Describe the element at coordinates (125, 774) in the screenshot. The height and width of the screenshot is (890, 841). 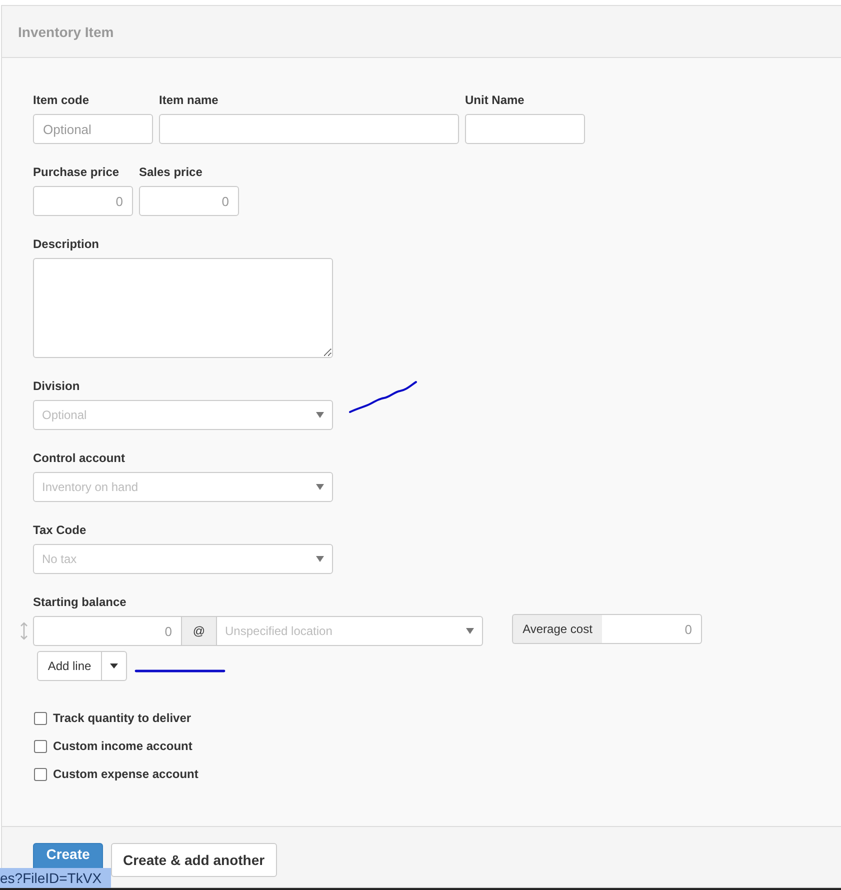
I see `checkbox-label: Custom expense account` at that location.